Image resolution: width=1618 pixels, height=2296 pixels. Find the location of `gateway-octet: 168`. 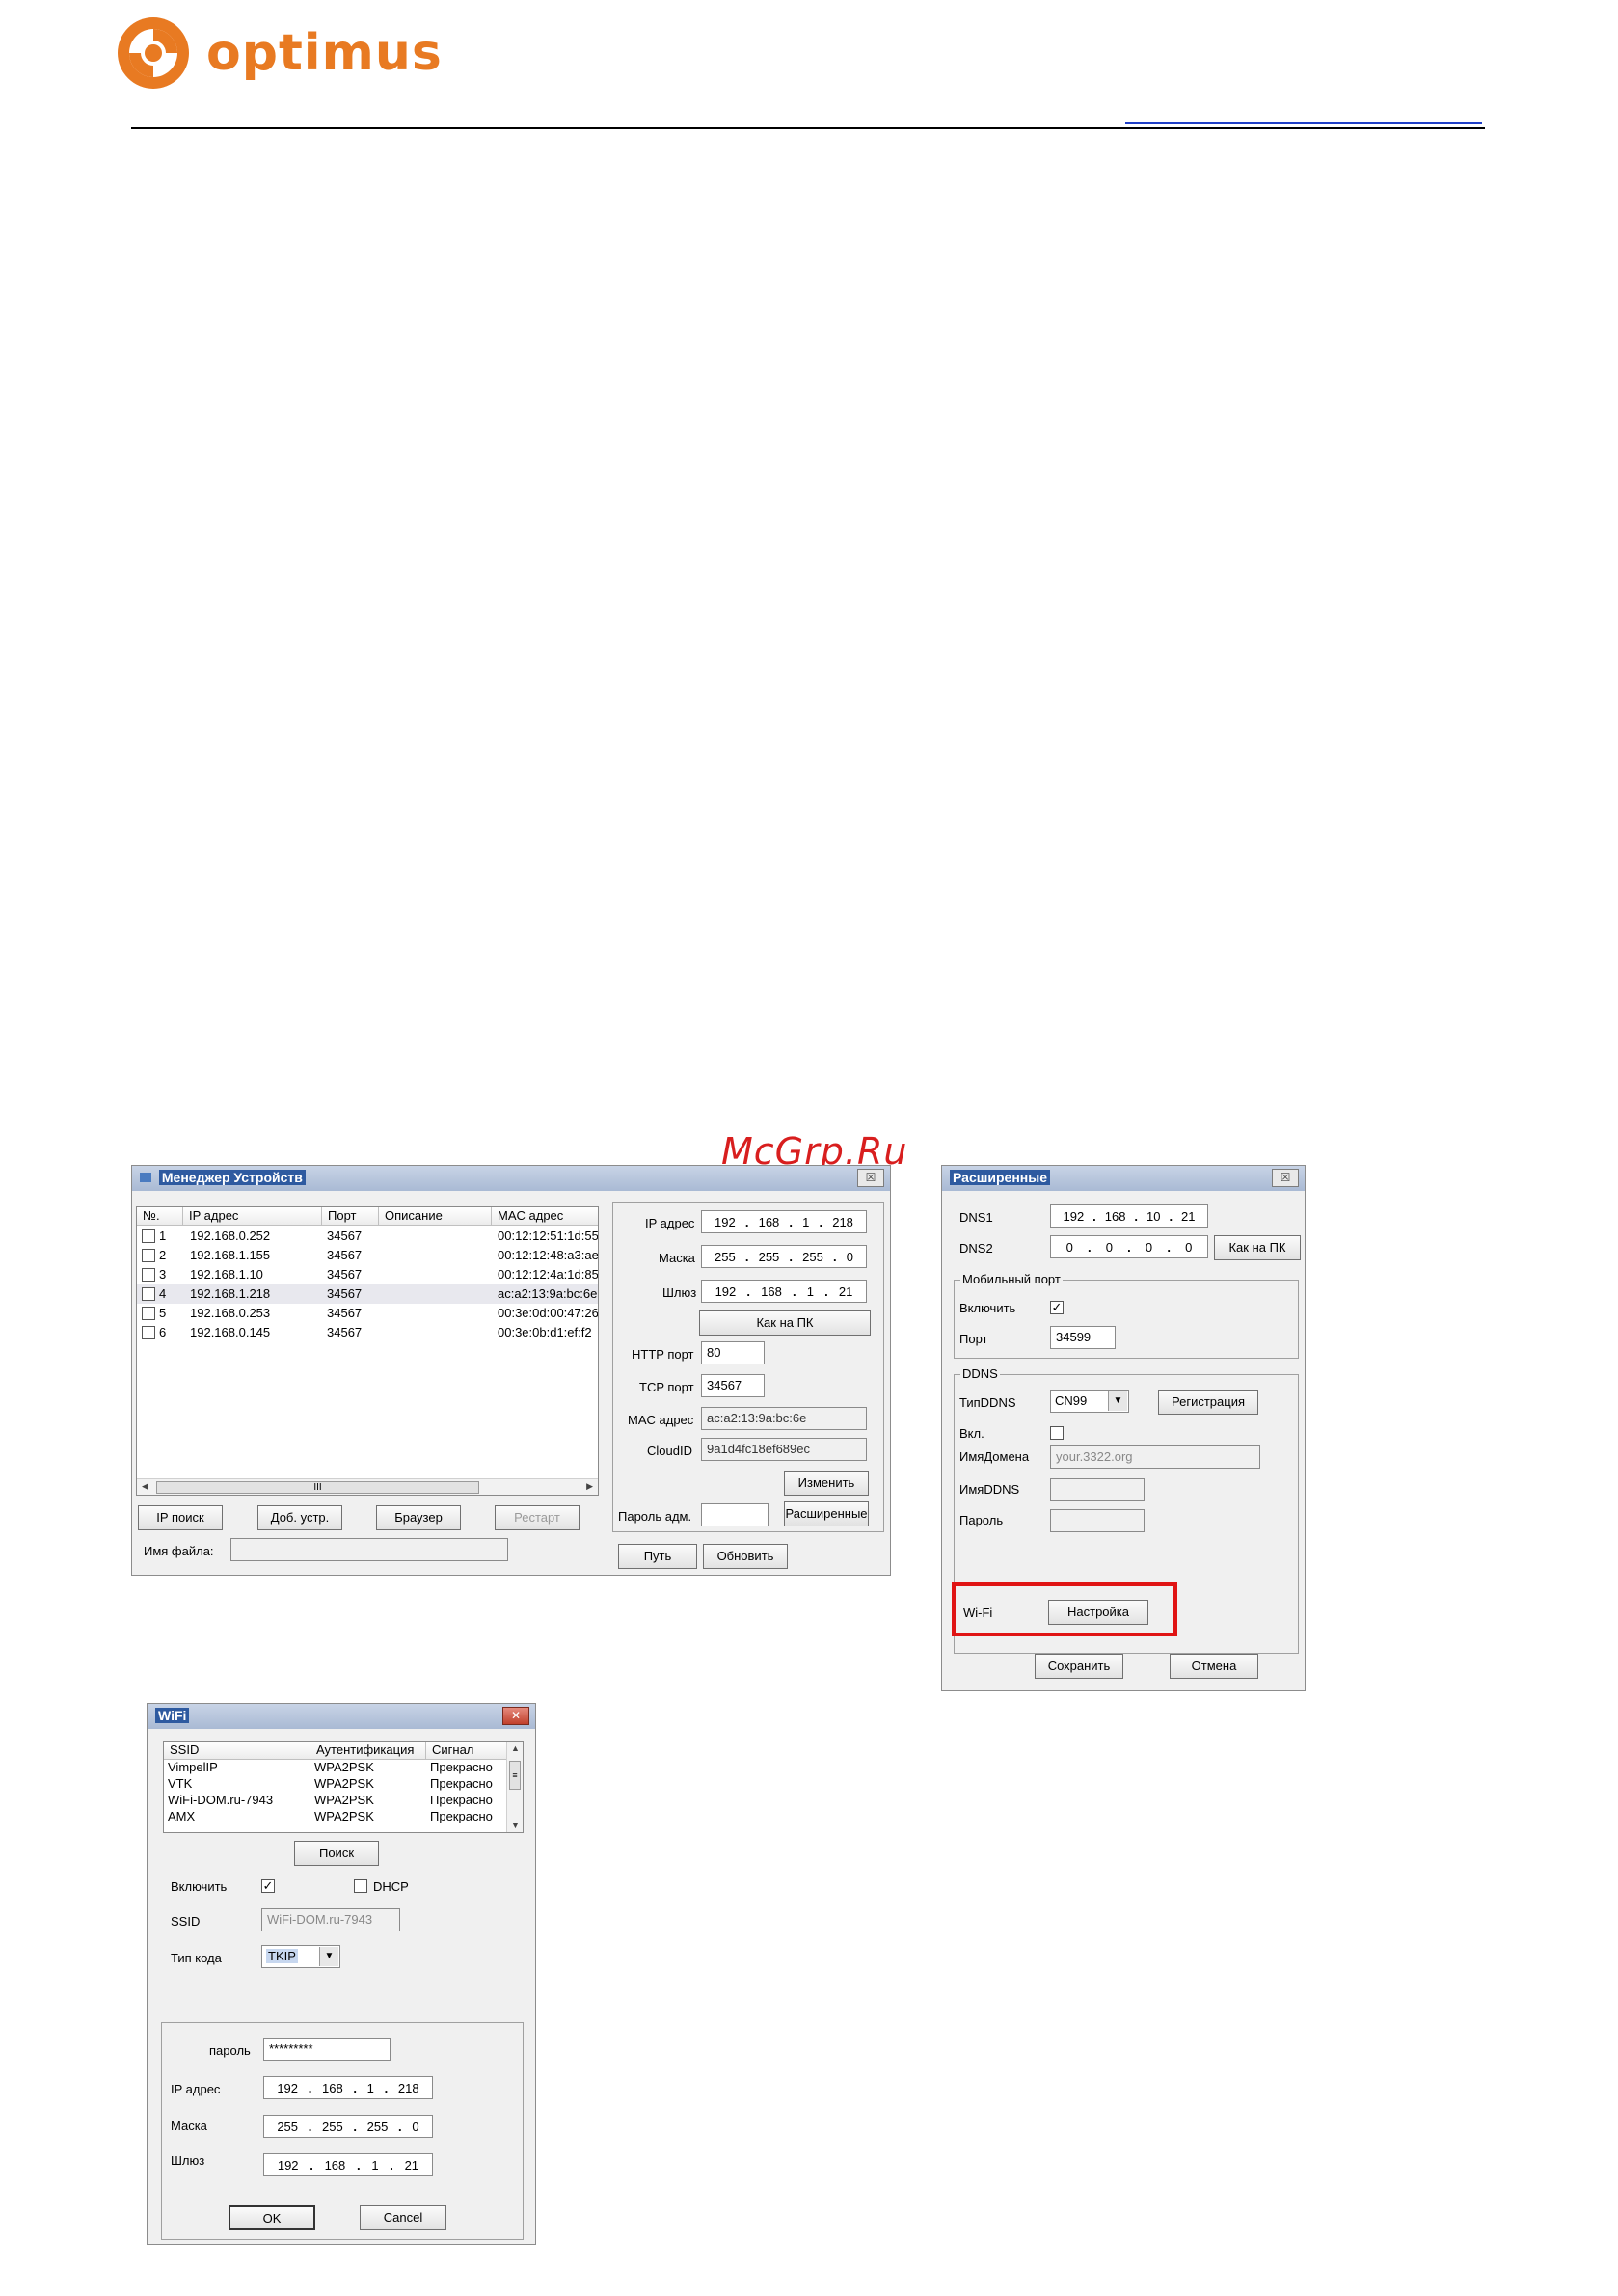

gateway-octet: 168 is located at coordinates (335, 2165).